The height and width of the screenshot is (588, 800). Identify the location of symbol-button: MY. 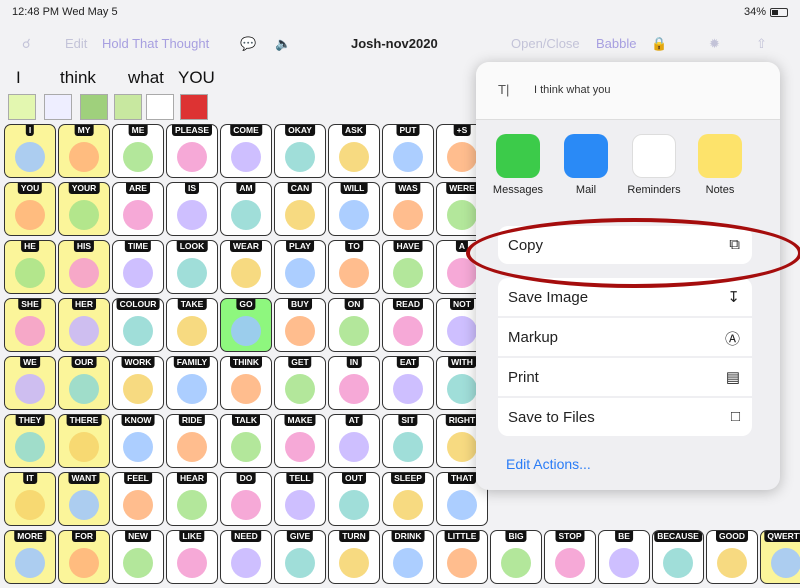
(84, 151).